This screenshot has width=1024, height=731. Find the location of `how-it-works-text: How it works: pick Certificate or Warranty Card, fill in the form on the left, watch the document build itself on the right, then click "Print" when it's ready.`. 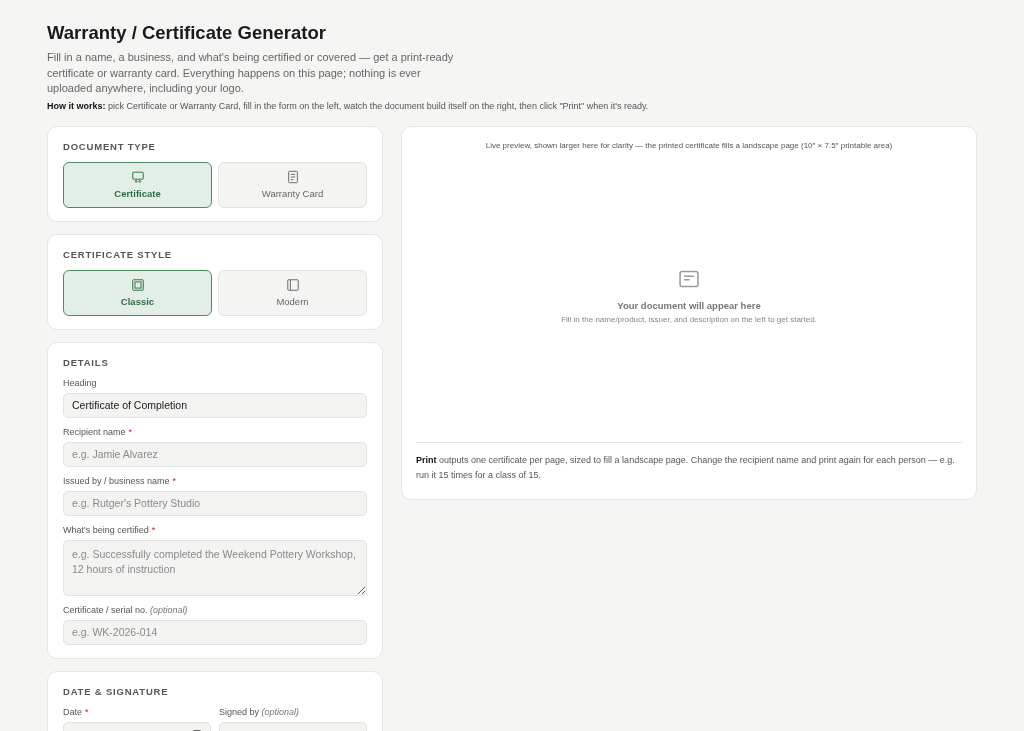

how-it-works-text: How it works: pick Certificate or Warranty Card, fill in the form on the left, watch the document build itself on the right, then click "Print" when it's ready. is located at coordinates (348, 105).